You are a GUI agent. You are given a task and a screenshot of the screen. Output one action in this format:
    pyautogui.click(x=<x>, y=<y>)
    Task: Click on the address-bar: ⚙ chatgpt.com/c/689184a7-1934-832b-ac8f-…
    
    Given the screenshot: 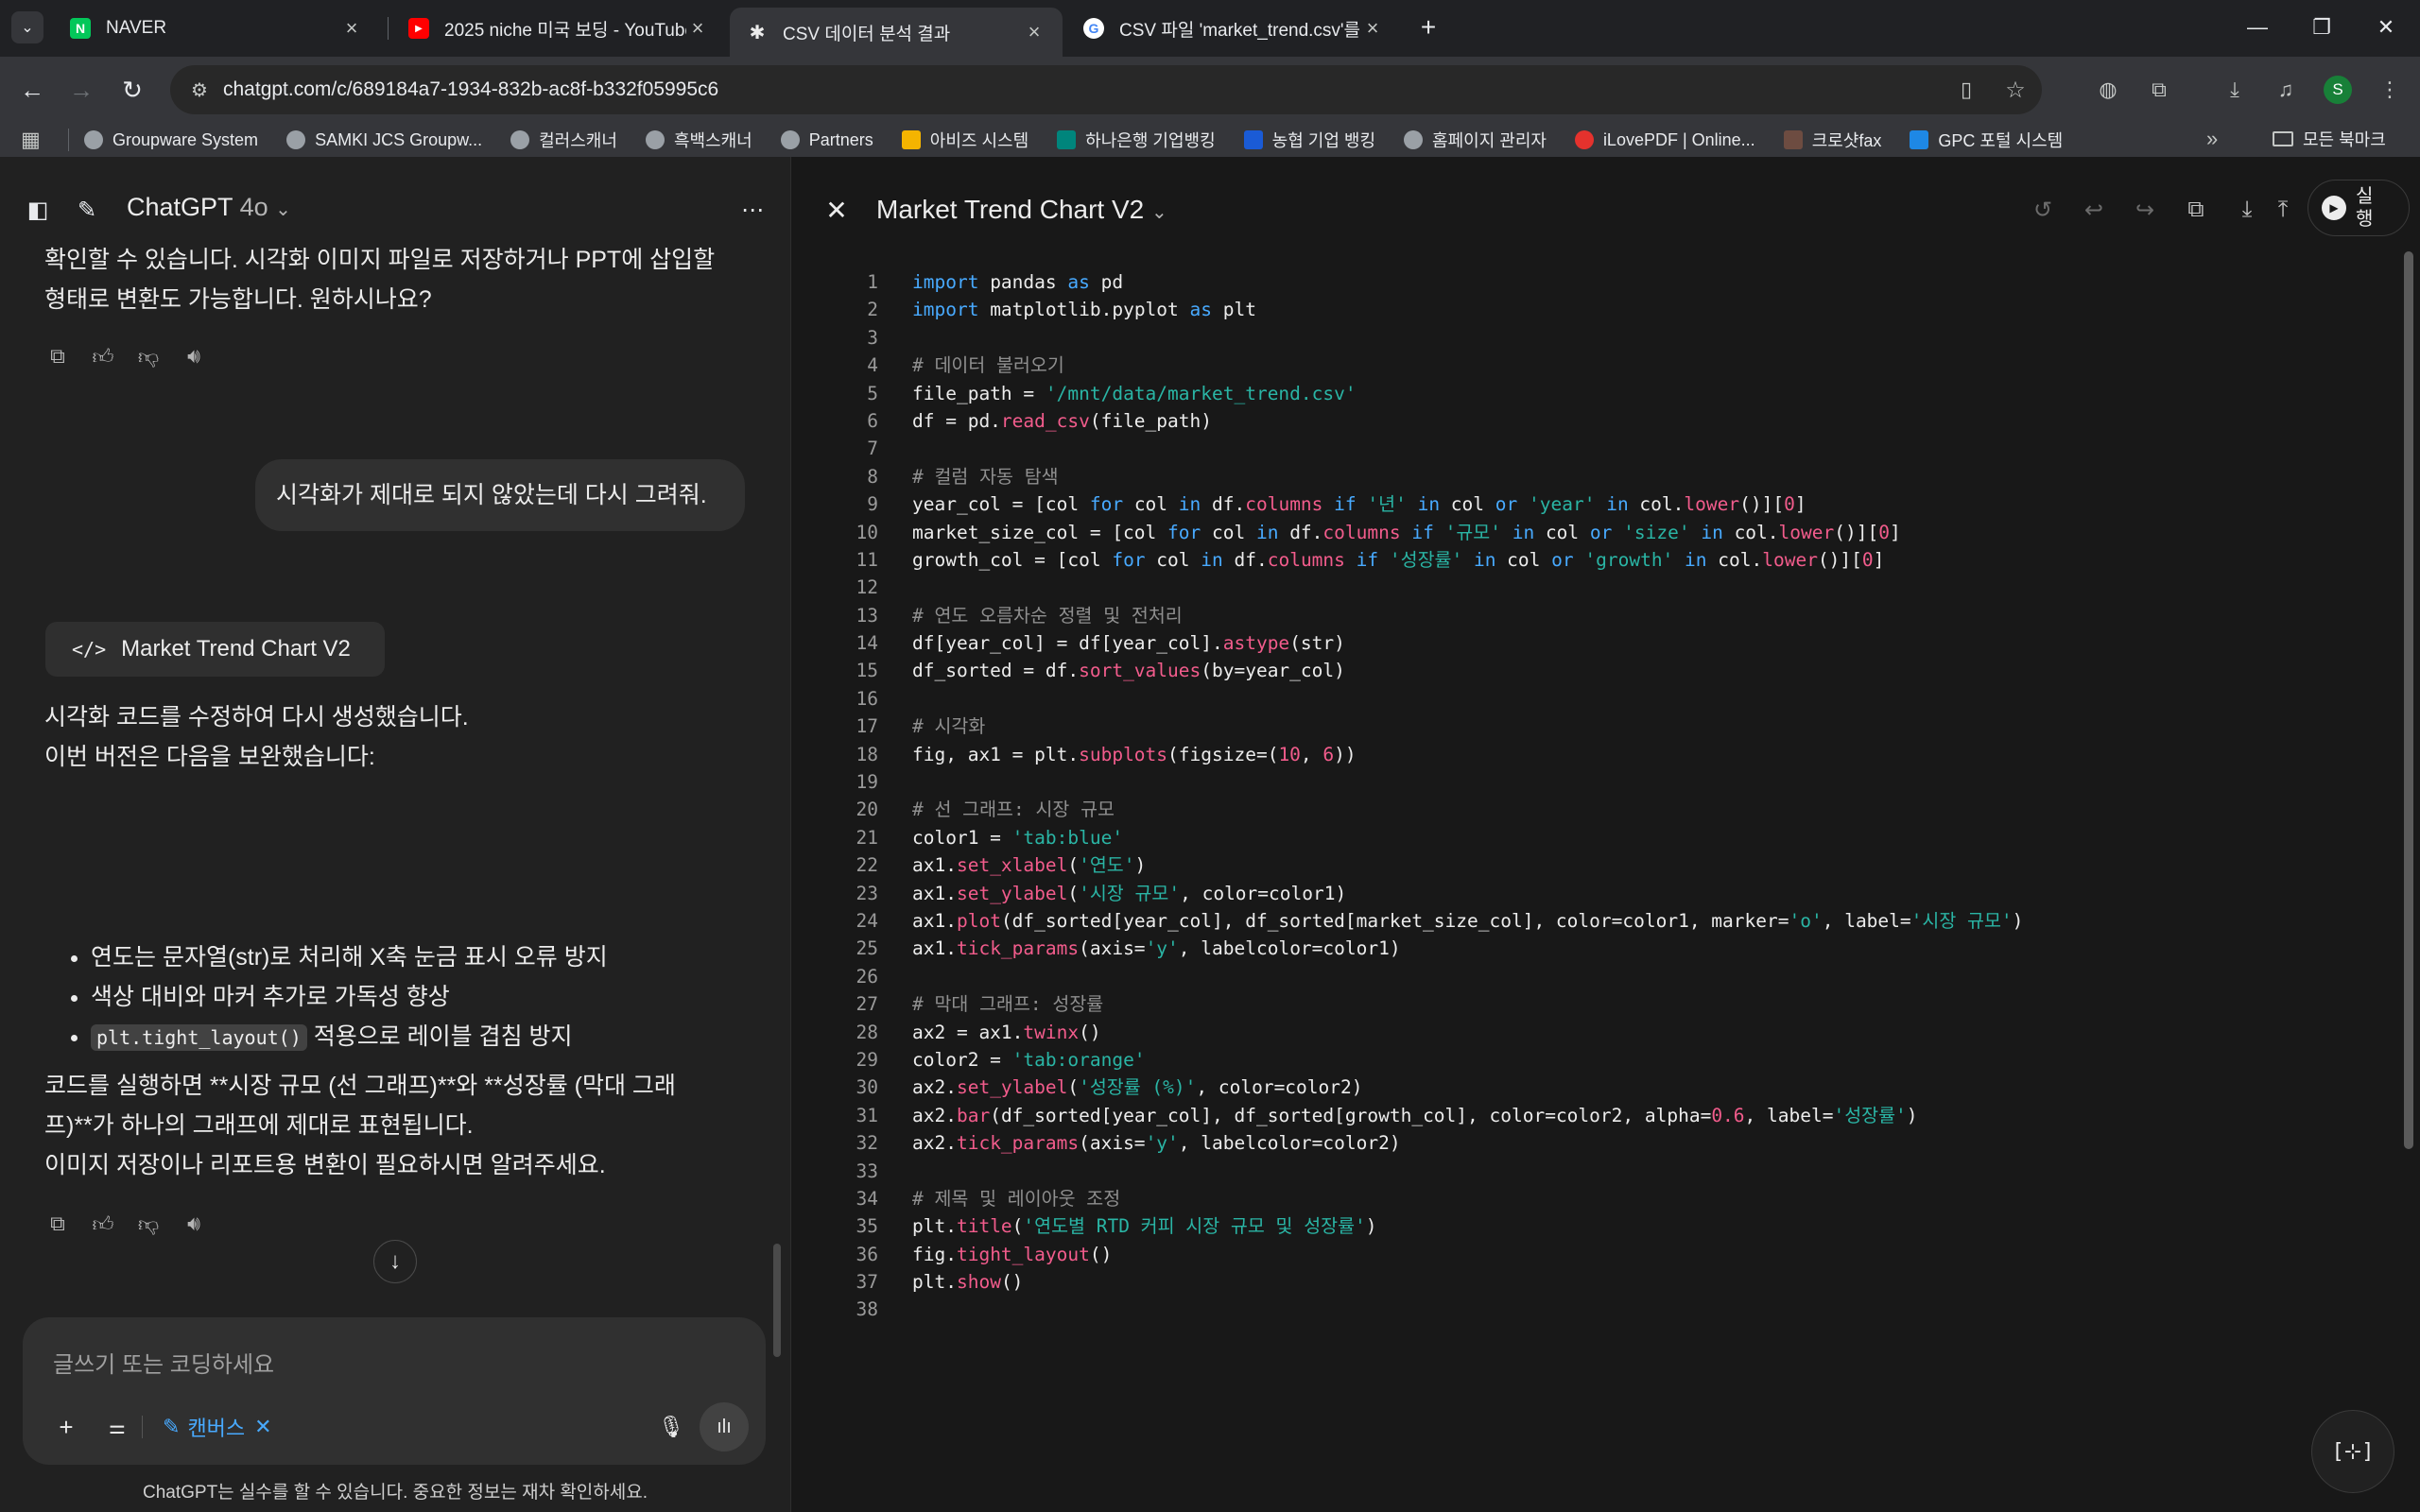 What is the action you would take?
    pyautogui.click(x=1106, y=89)
    